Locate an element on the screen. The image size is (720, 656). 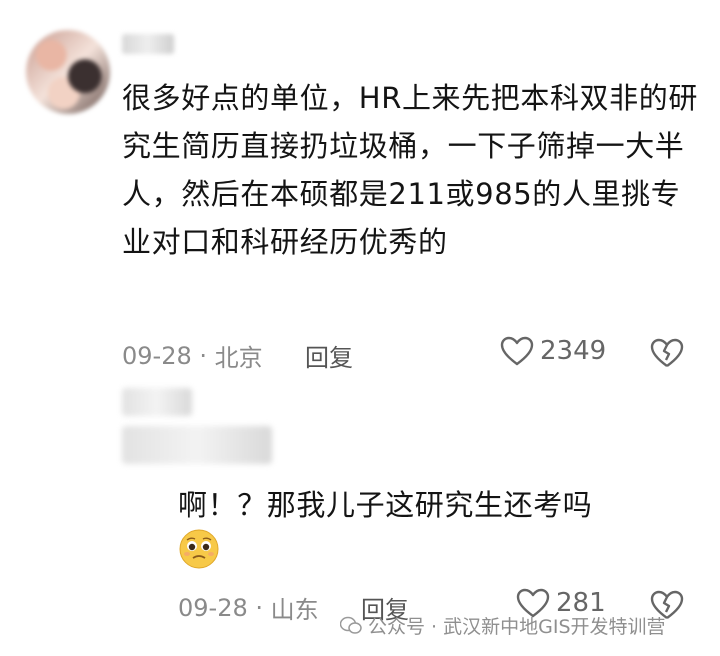
comment-reply-button: 回复 is located at coordinates (329, 355).